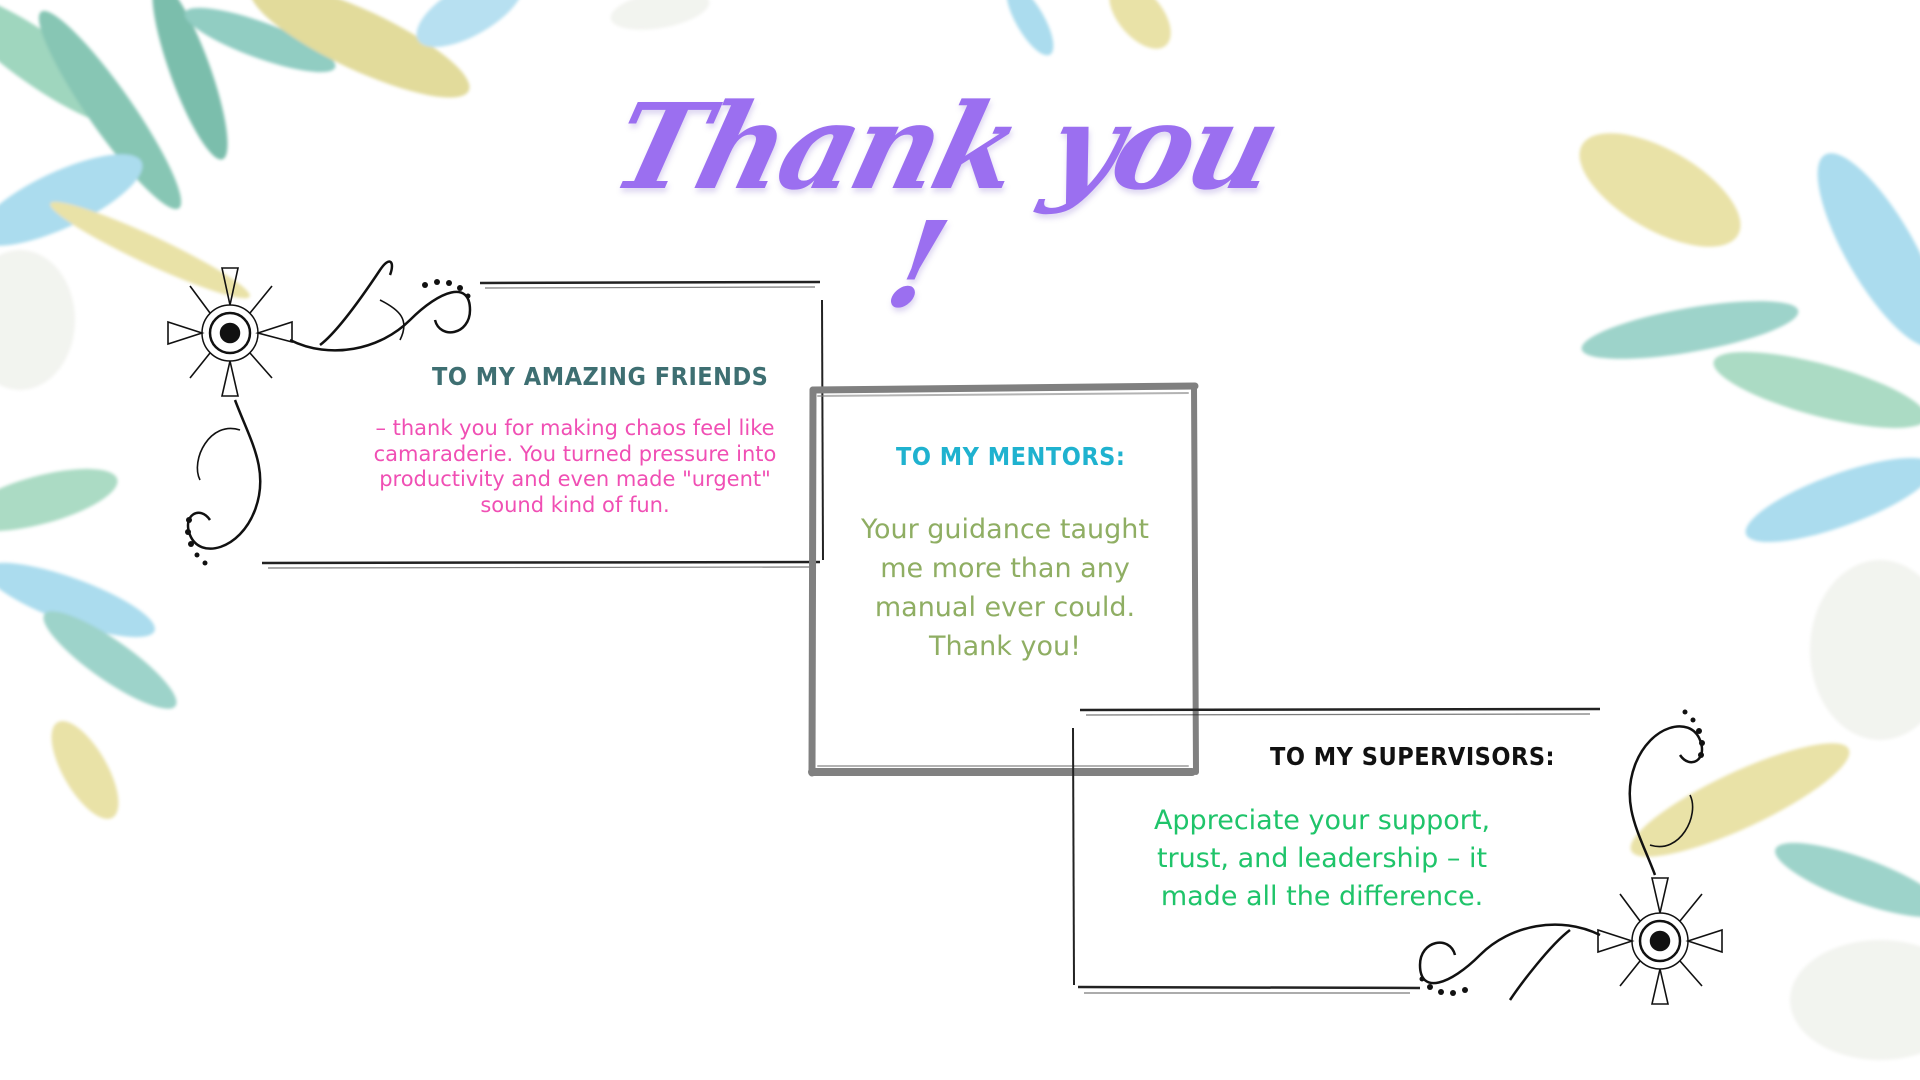 The width and height of the screenshot is (1920, 1080). What do you see at coordinates (600, 376) in the screenshot?
I see `friends-heading: To my amazing friends` at bounding box center [600, 376].